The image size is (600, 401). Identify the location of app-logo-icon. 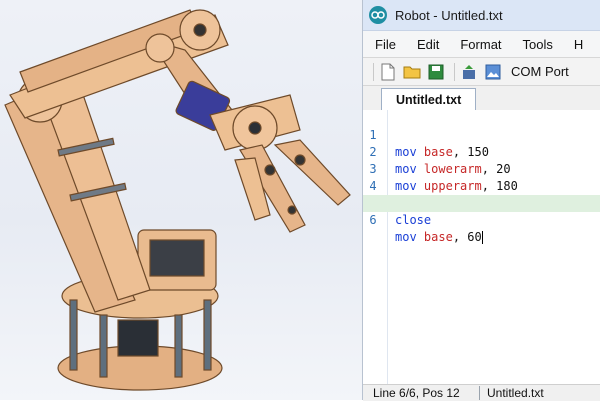
(378, 15).